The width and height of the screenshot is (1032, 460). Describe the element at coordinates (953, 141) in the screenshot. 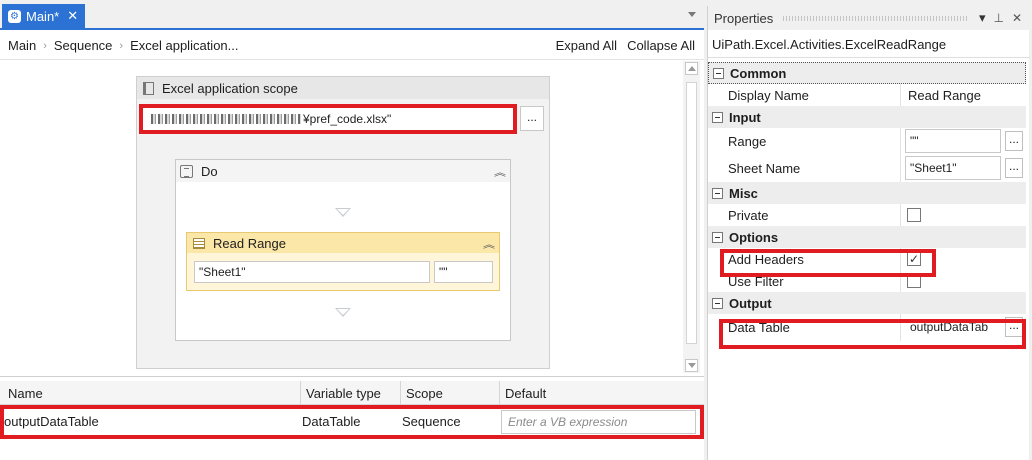

I see `range-field: ""` at that location.